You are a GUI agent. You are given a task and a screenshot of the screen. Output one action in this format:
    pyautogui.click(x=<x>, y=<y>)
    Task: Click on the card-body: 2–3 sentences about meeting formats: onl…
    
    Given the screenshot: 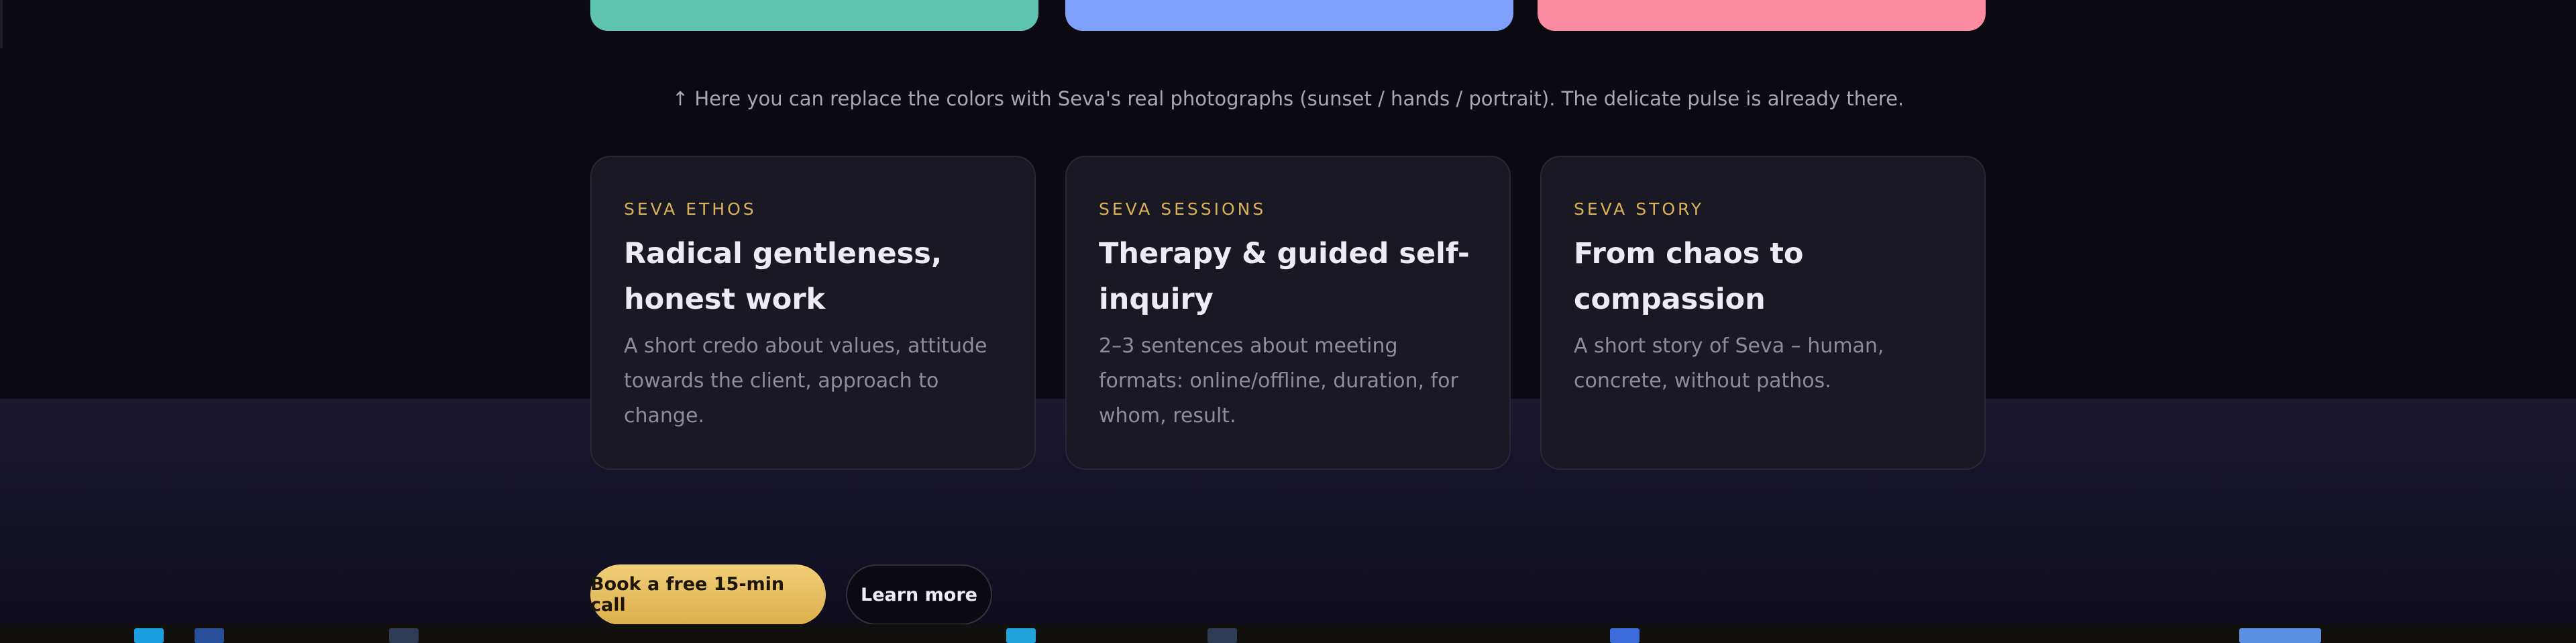 What is the action you would take?
    pyautogui.click(x=1278, y=381)
    